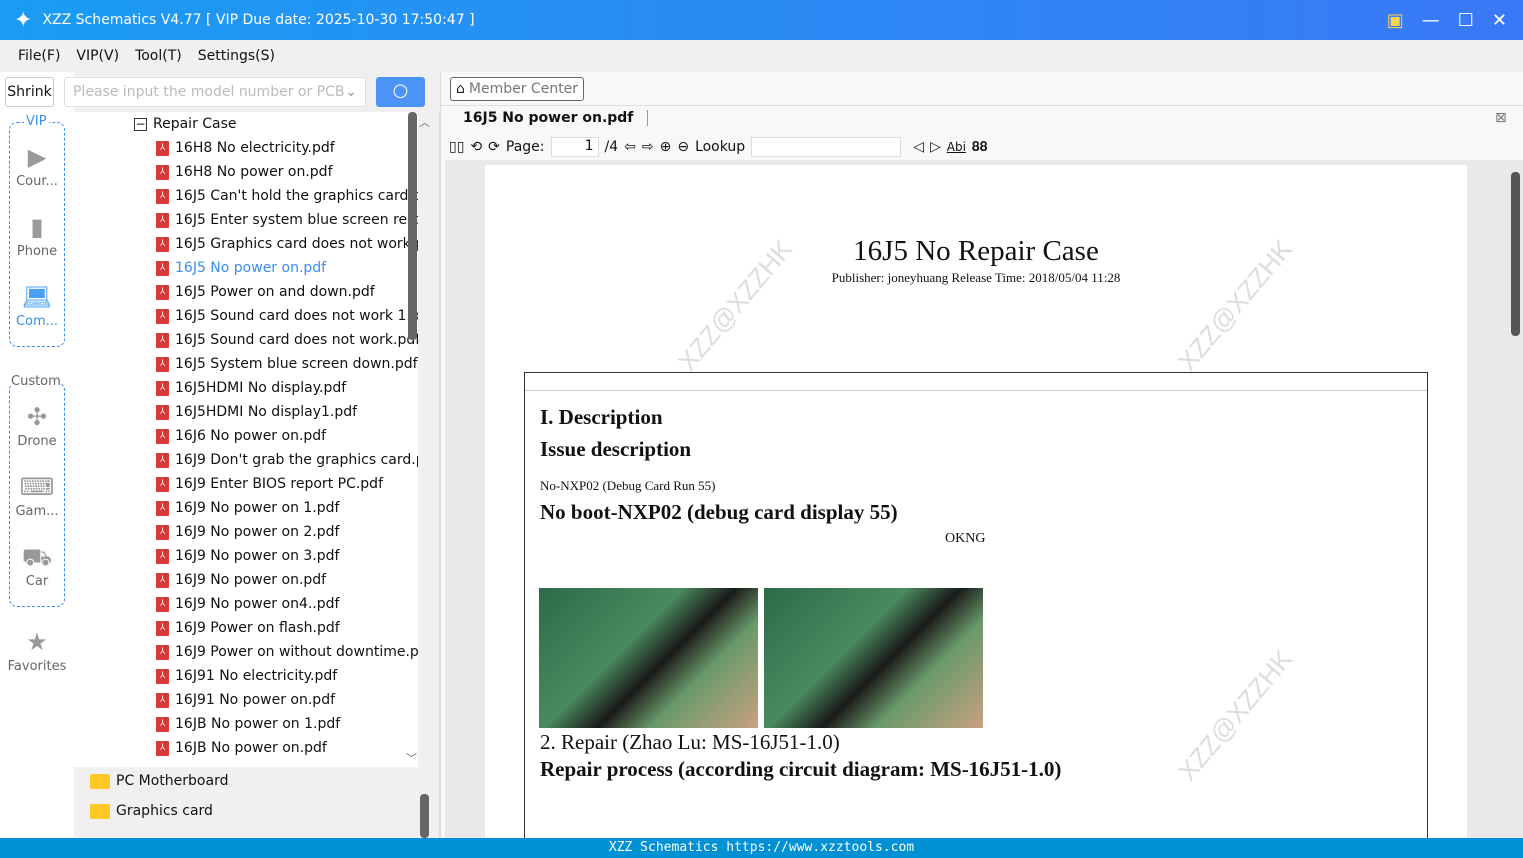  Describe the element at coordinates (935, 147) in the screenshot. I see `find-next-icon: ▷` at that location.